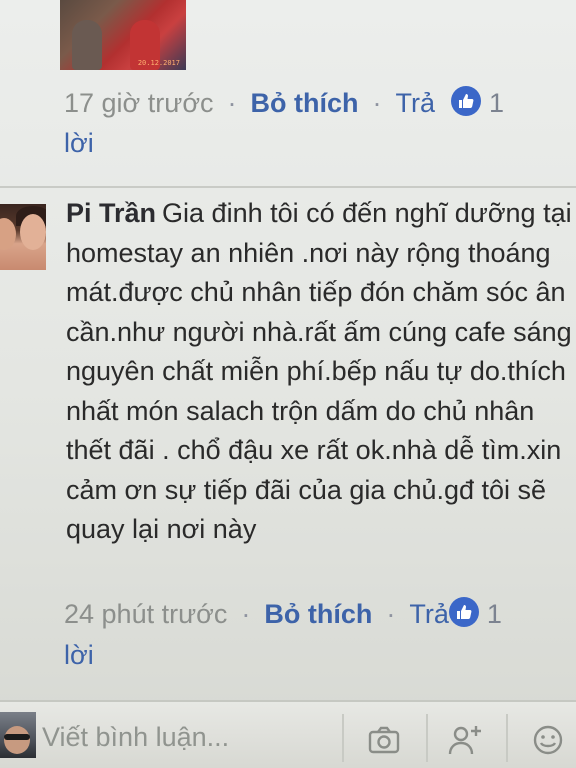 The height and width of the screenshot is (768, 576). Describe the element at coordinates (87, 45) in the screenshot. I see `photo-figure` at that location.